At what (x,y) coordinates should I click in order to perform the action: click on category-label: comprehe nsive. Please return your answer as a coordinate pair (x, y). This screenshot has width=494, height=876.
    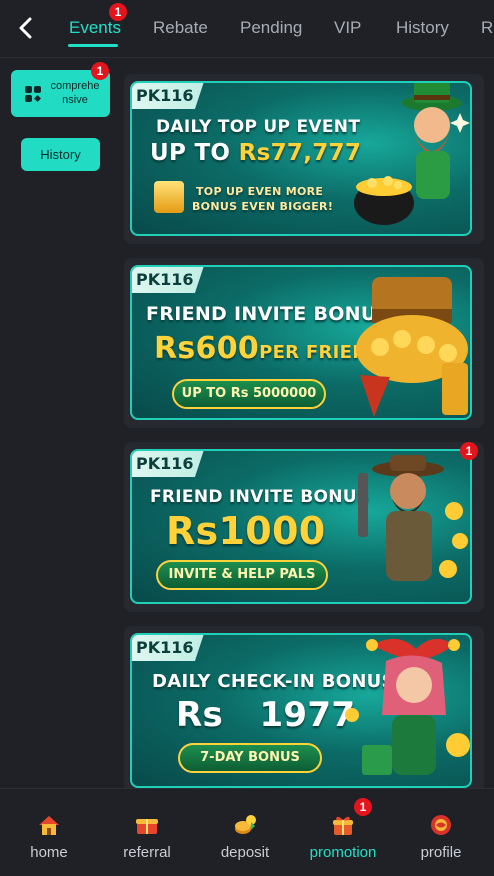
    Looking at the image, I should click on (75, 93).